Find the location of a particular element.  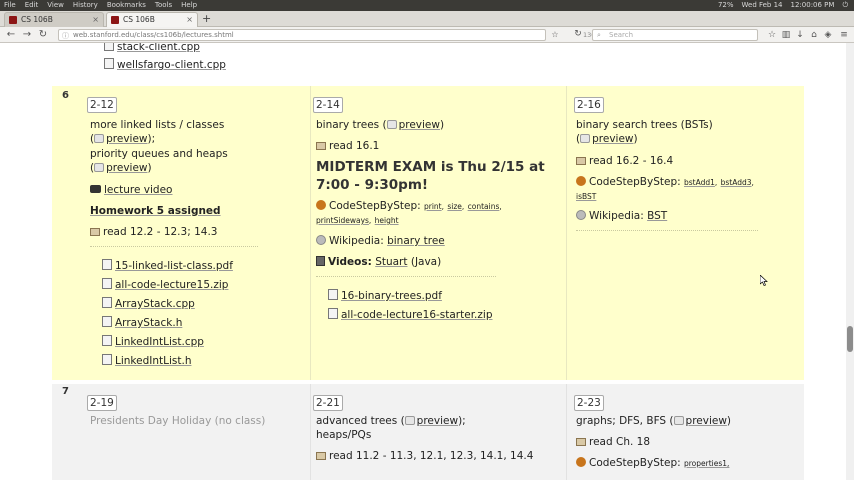

menu-tools: Tools is located at coordinates (163, 5).